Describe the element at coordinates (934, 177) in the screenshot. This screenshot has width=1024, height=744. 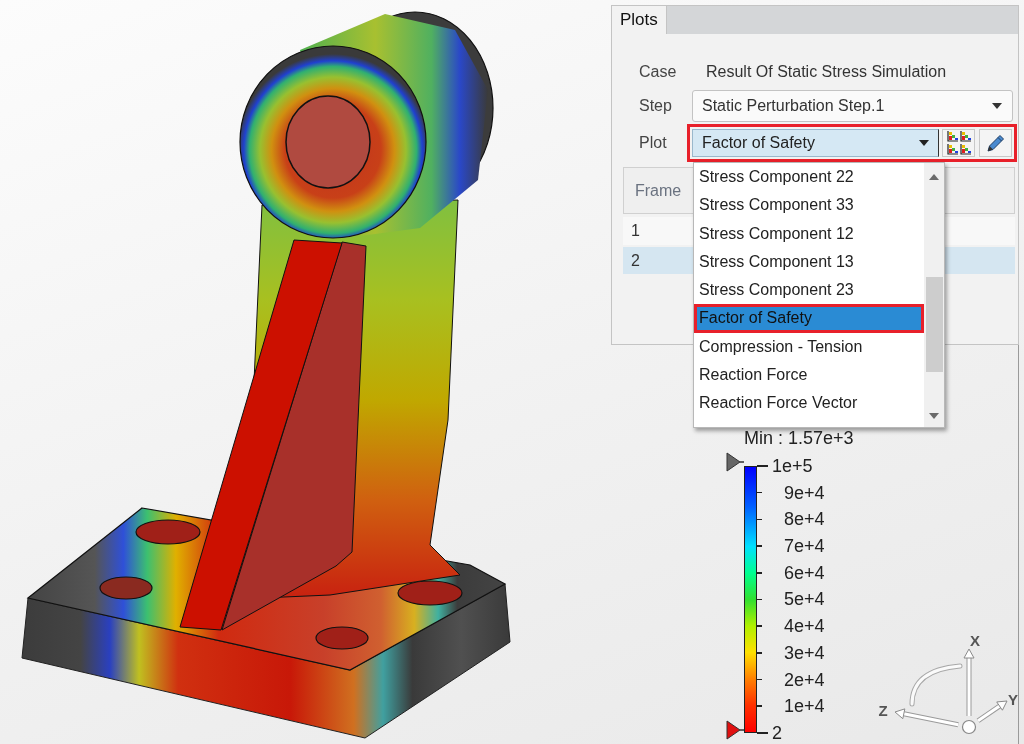
I see `up-arrow-icon` at that location.